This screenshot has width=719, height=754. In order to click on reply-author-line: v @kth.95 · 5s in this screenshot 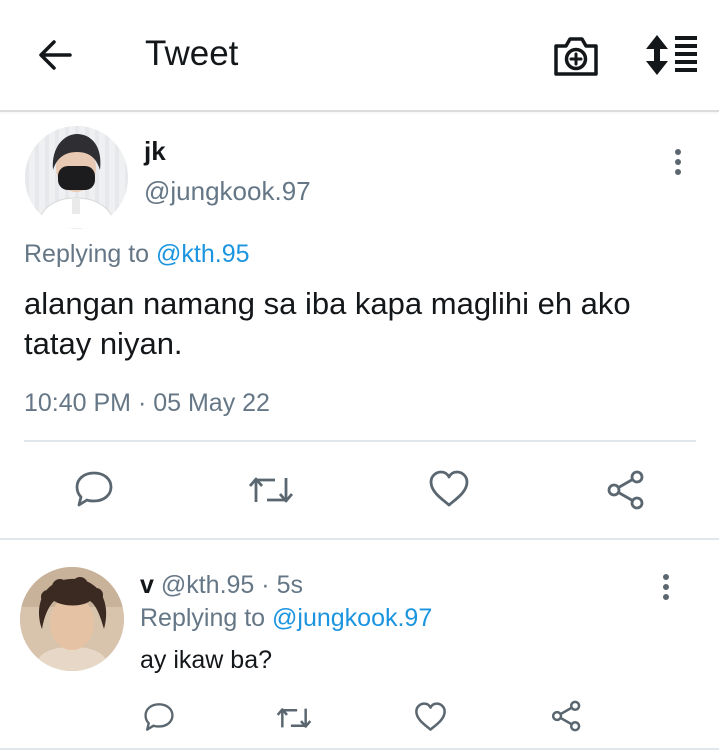, I will do `click(221, 585)`.